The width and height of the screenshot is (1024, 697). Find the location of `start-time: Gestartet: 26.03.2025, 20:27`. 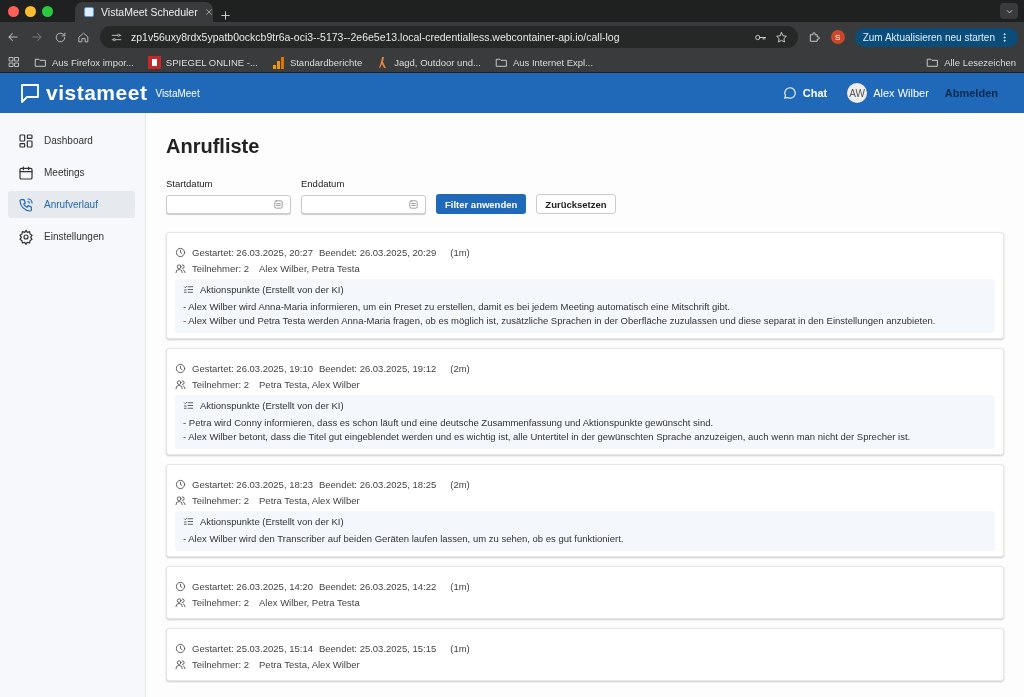

start-time: Gestartet: 26.03.2025, 20:27 is located at coordinates (252, 252).